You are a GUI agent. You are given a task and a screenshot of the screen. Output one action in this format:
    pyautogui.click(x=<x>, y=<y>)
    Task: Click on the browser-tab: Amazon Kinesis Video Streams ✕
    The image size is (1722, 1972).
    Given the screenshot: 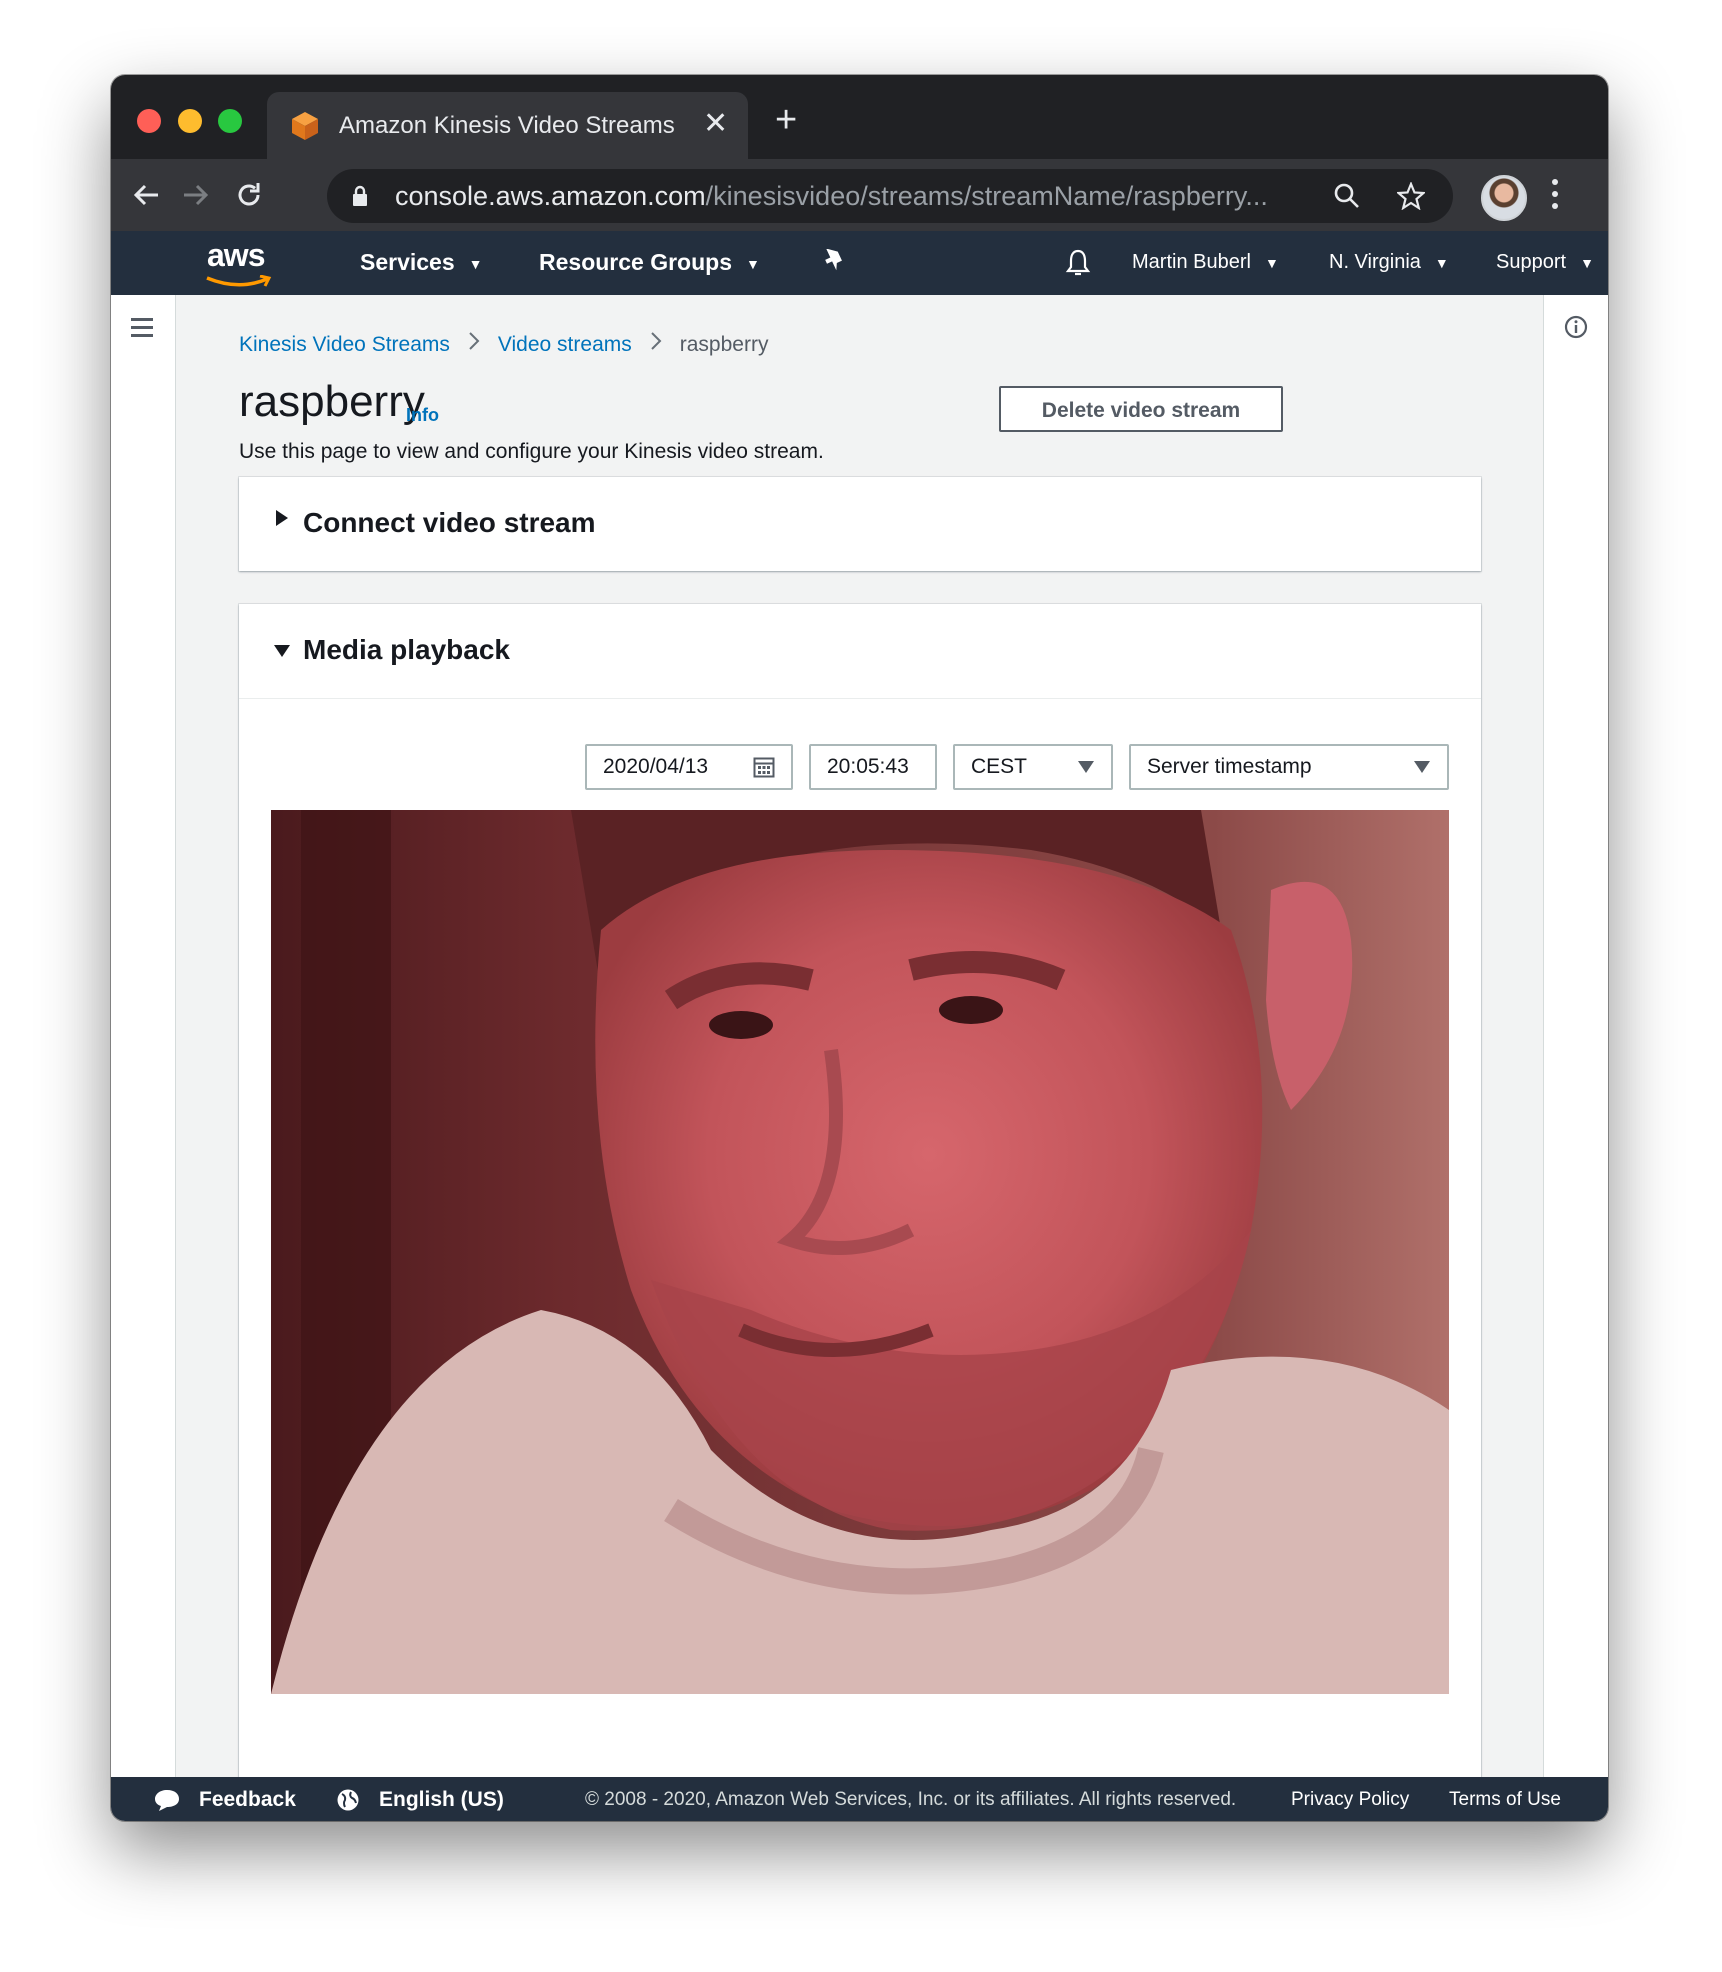 What is the action you would take?
    pyautogui.click(x=507, y=125)
    